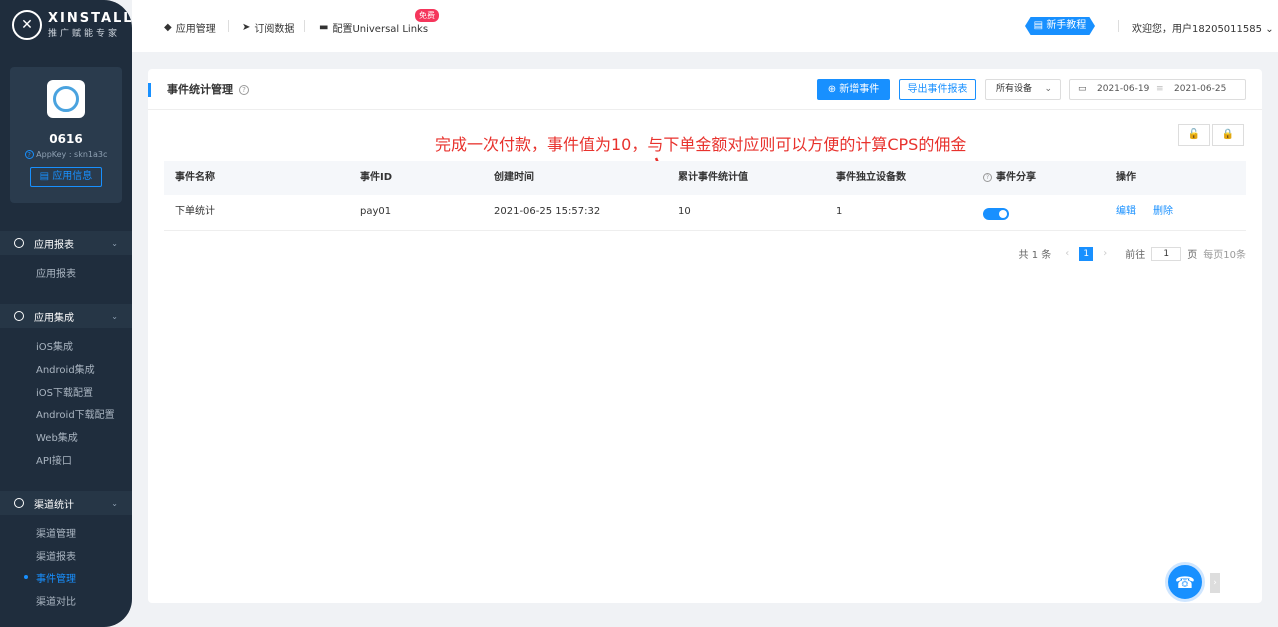 This screenshot has width=1278, height=627. I want to click on annotation-text: 完成一次付款，事件值为10，与下单金额对应则可以方便的计算CPS的佣金, so click(701, 144).